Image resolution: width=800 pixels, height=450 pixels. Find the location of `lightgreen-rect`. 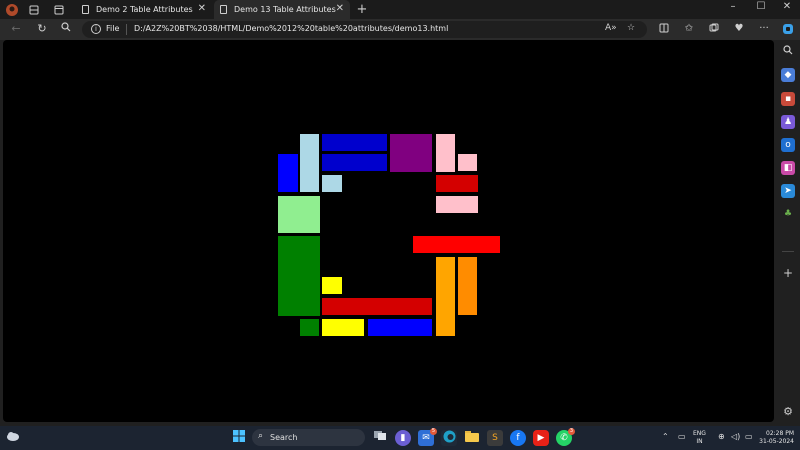

lightgreen-rect is located at coordinates (299, 214).